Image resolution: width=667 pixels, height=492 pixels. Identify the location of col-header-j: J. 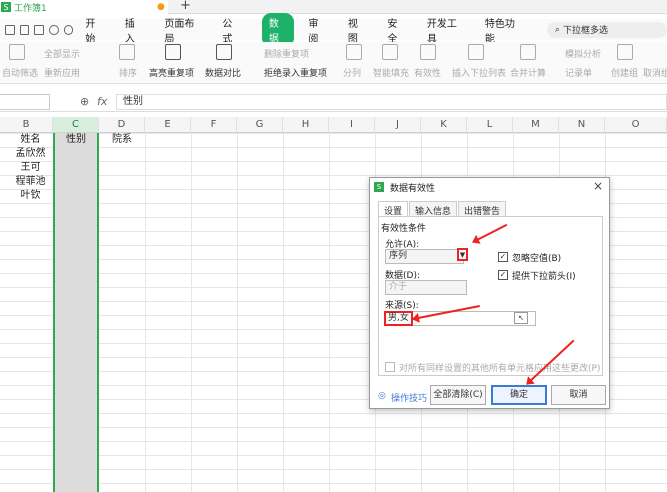
(398, 125).